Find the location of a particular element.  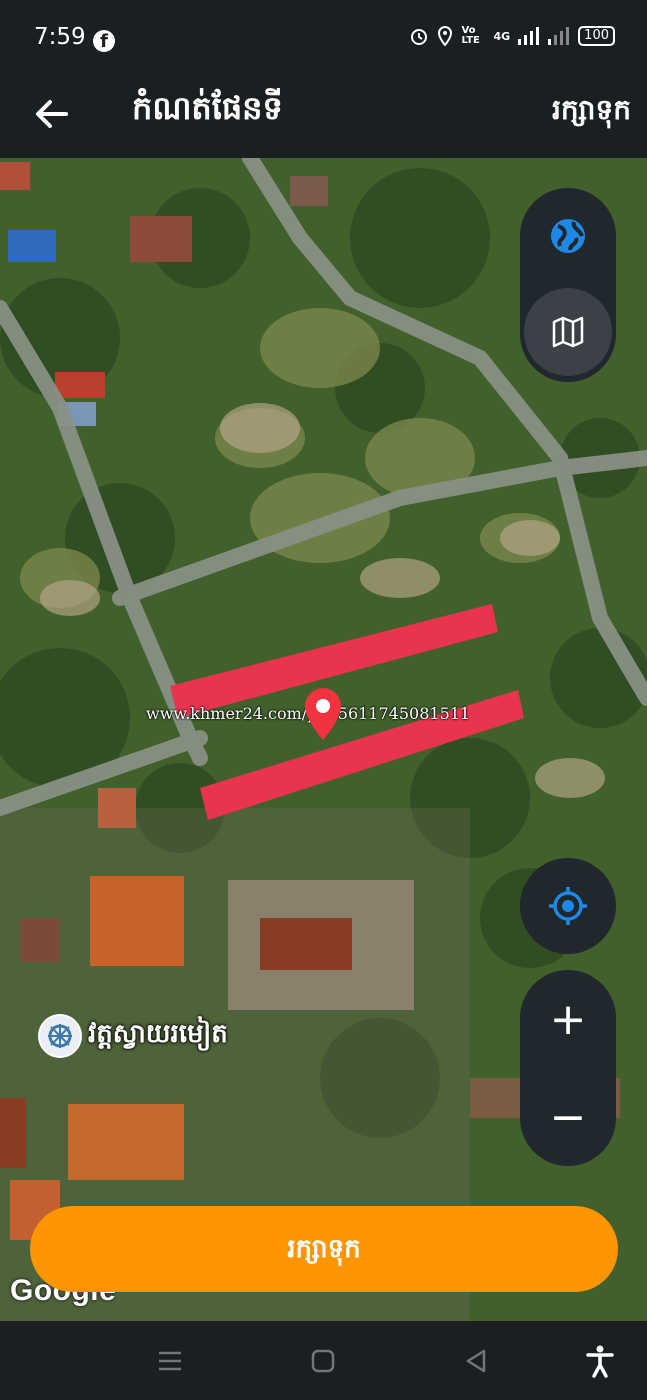

facebook-icon: f is located at coordinates (104, 41).